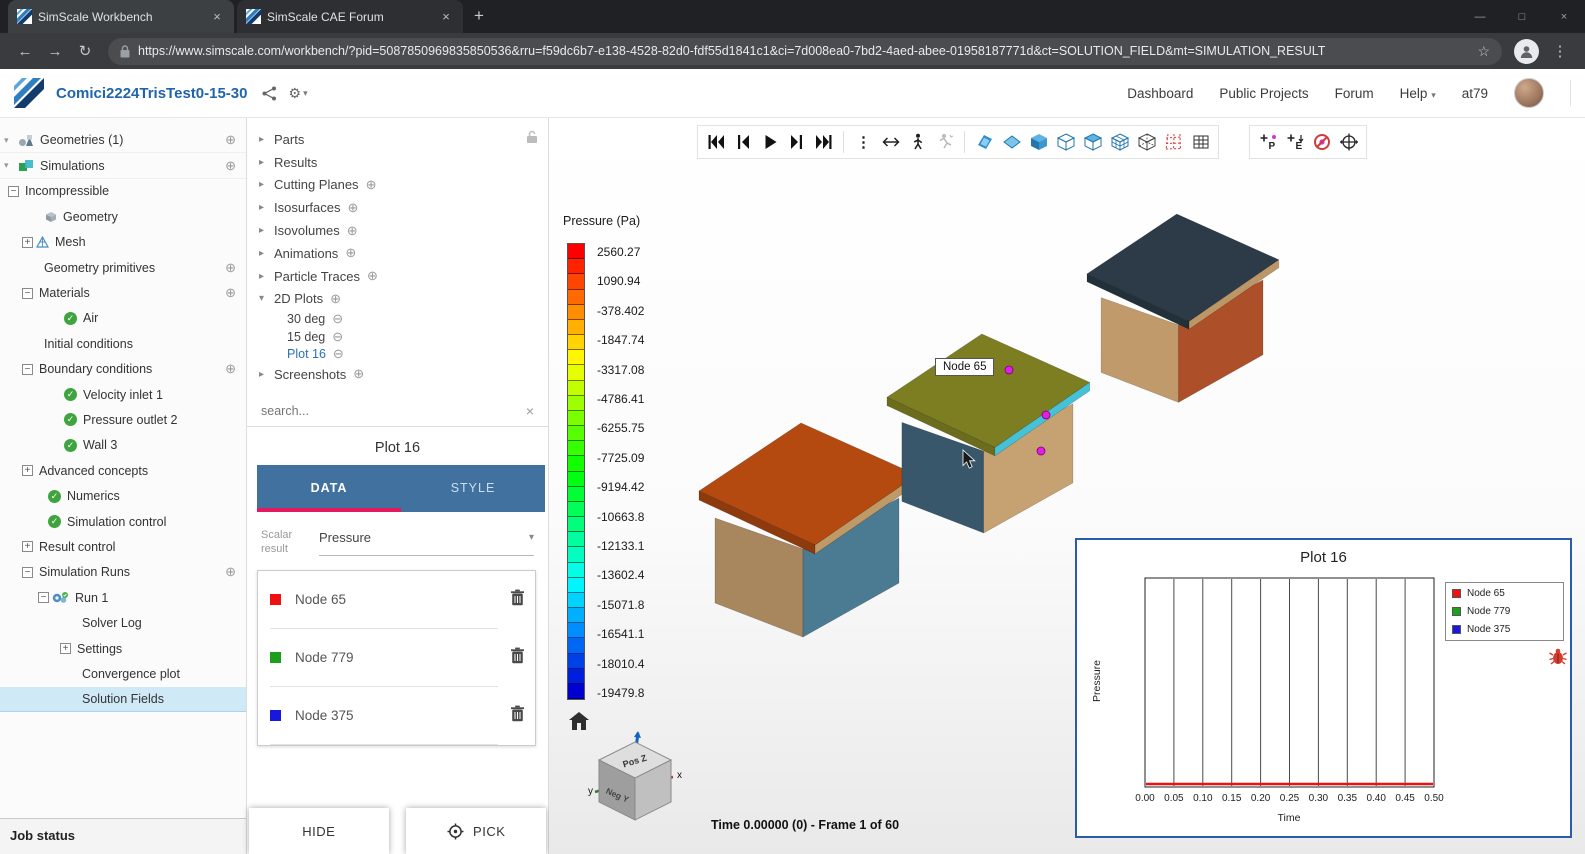 The height and width of the screenshot is (854, 1585). What do you see at coordinates (804, 51) in the screenshot?
I see `url-input` at bounding box center [804, 51].